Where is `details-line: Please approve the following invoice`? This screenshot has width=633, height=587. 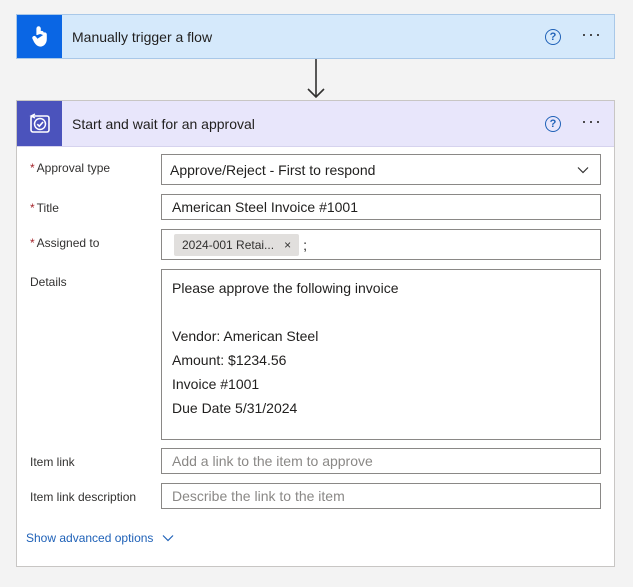 details-line: Please approve the following invoice is located at coordinates (285, 288).